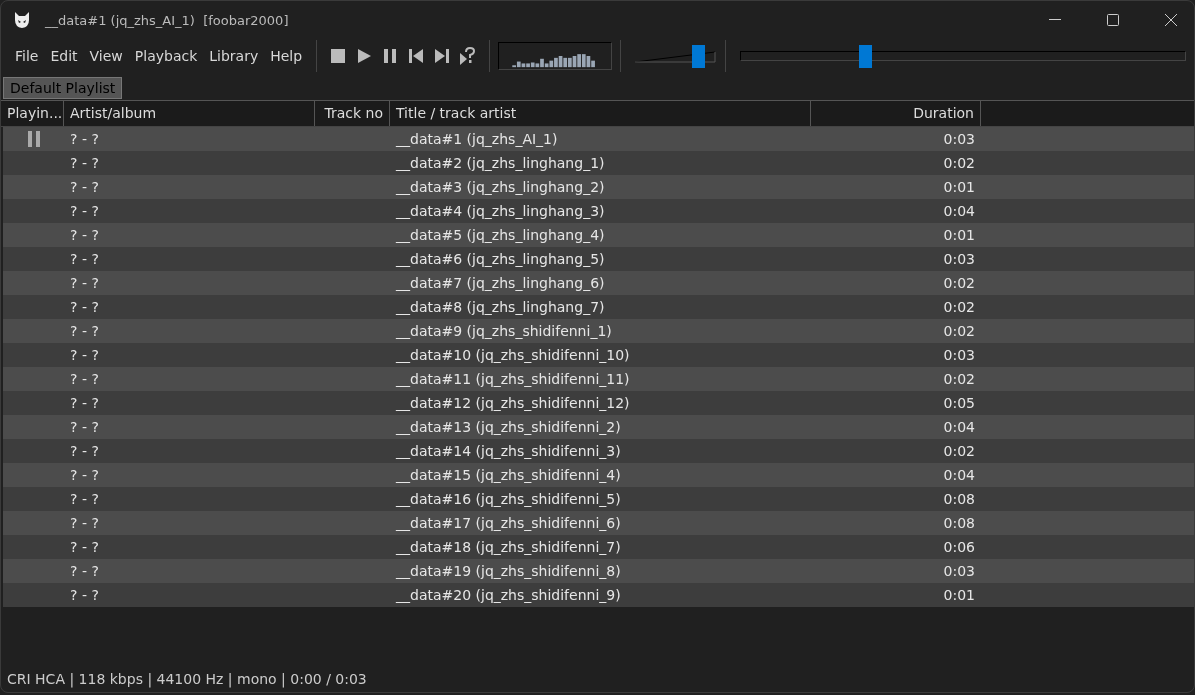  What do you see at coordinates (513, 355) in the screenshot?
I see `title-cell: __data#10 (jq_zhs_shidifenni_10)` at bounding box center [513, 355].